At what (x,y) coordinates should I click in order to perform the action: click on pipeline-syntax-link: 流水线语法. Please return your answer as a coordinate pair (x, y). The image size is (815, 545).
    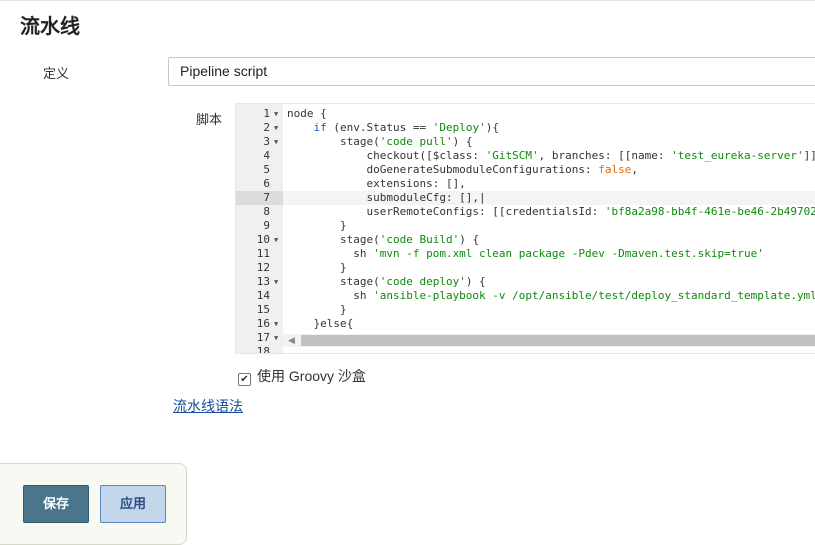
    Looking at the image, I should click on (208, 406).